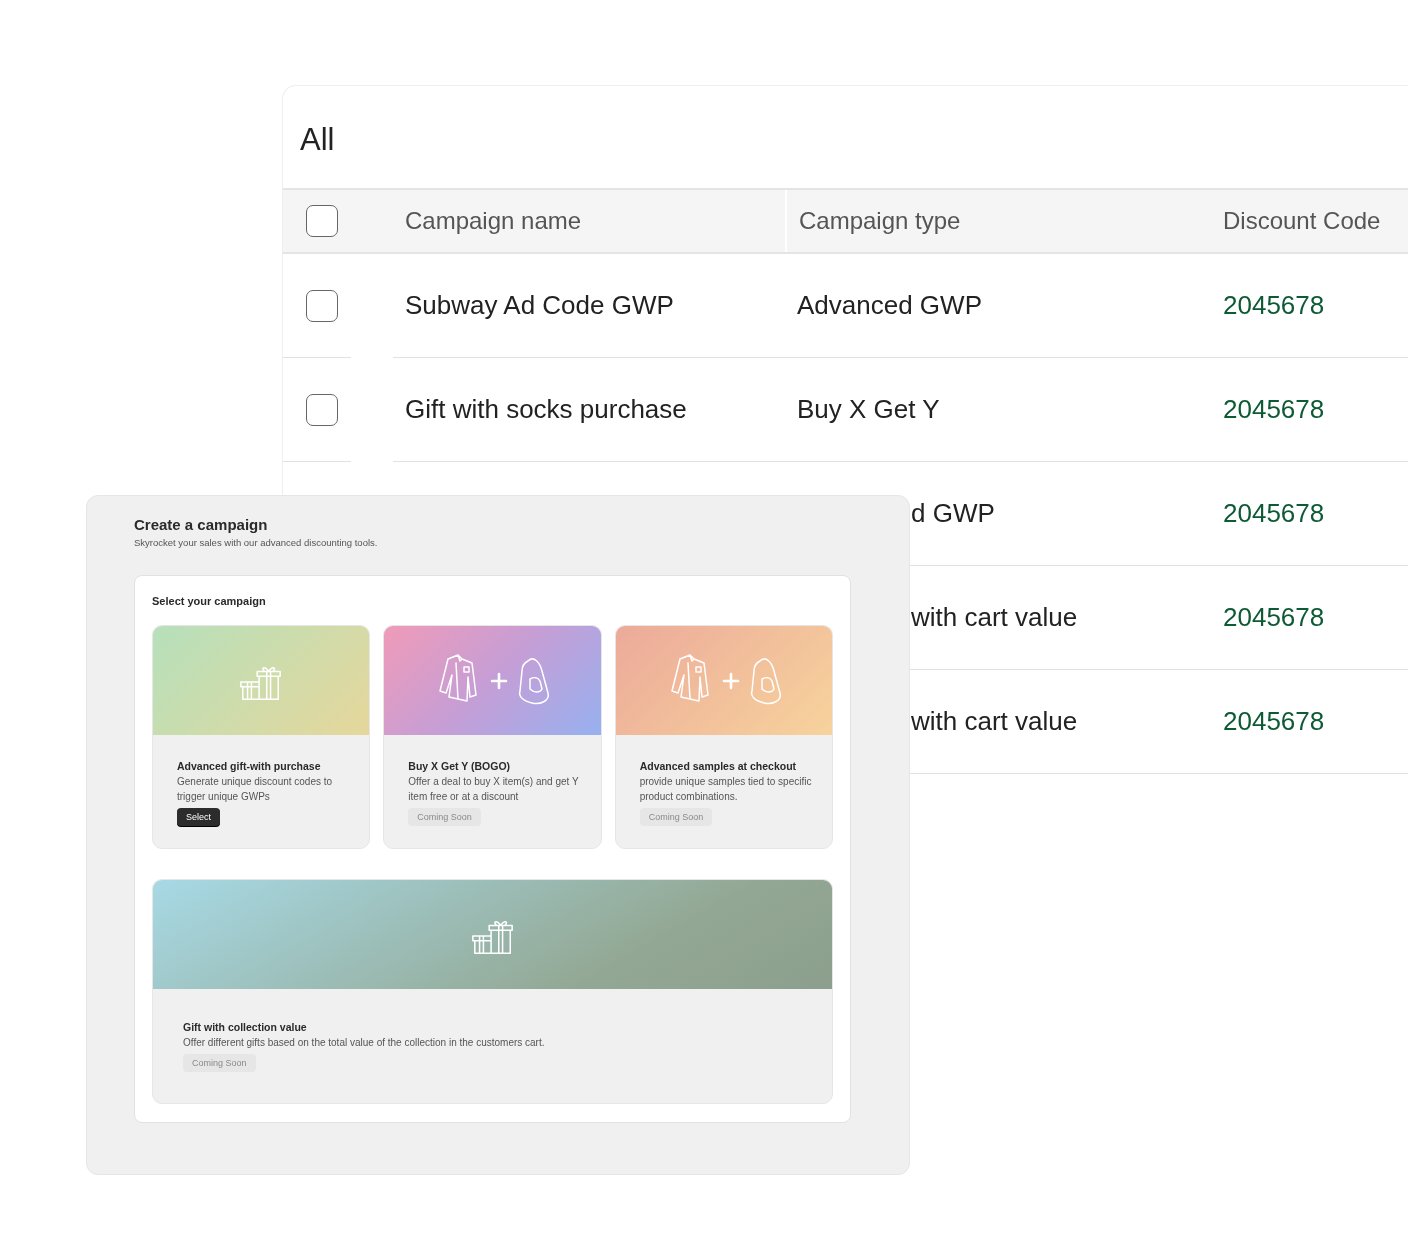 The width and height of the screenshot is (1408, 1238). What do you see at coordinates (889, 305) in the screenshot?
I see `table-cell: Advanced GWP` at bounding box center [889, 305].